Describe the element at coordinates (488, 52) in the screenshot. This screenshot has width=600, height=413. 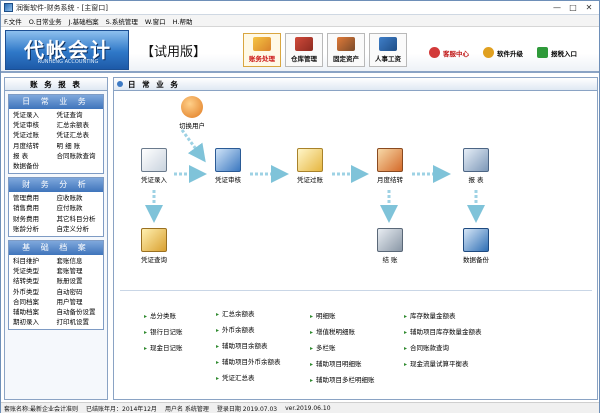
I see `upgrade-icon` at that location.